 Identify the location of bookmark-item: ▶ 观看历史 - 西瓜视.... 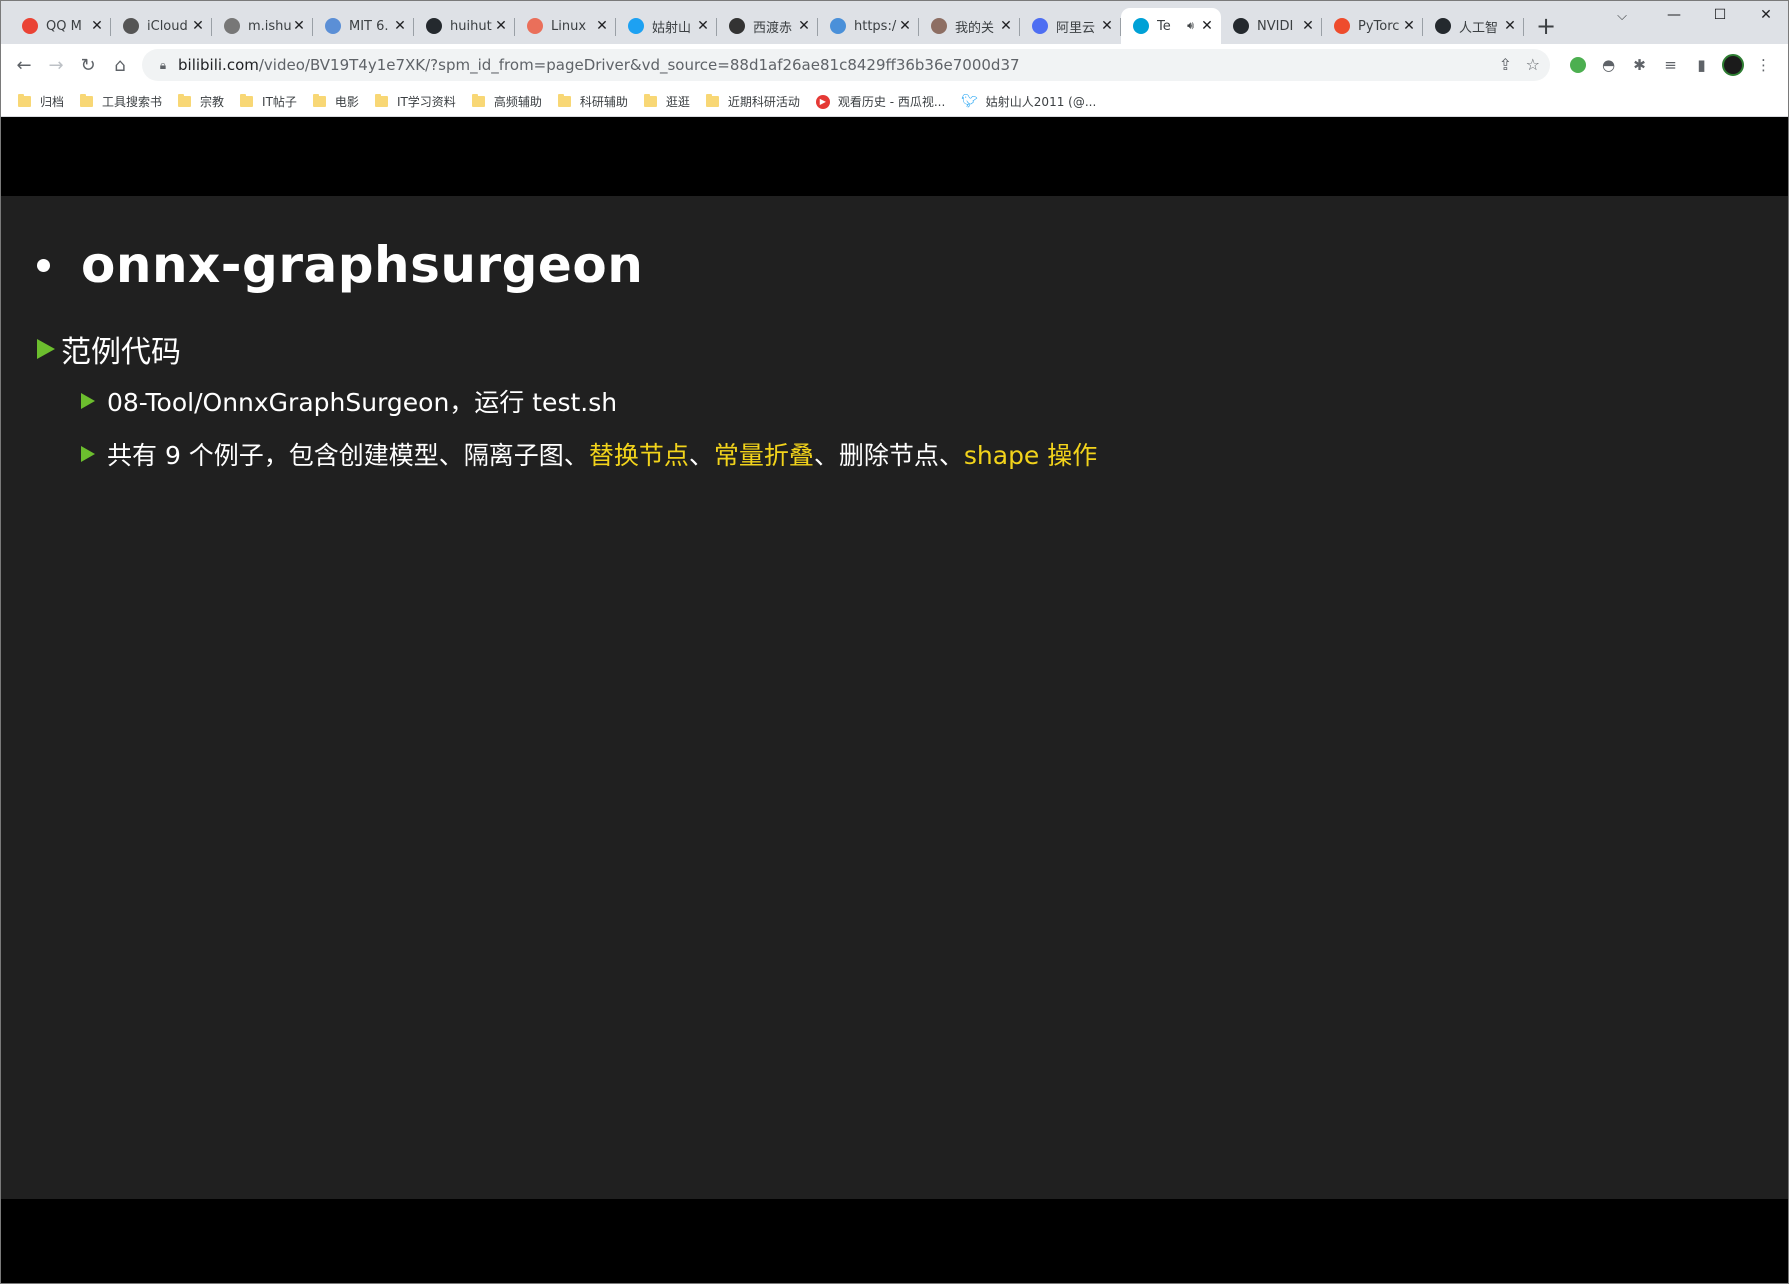
(880, 102).